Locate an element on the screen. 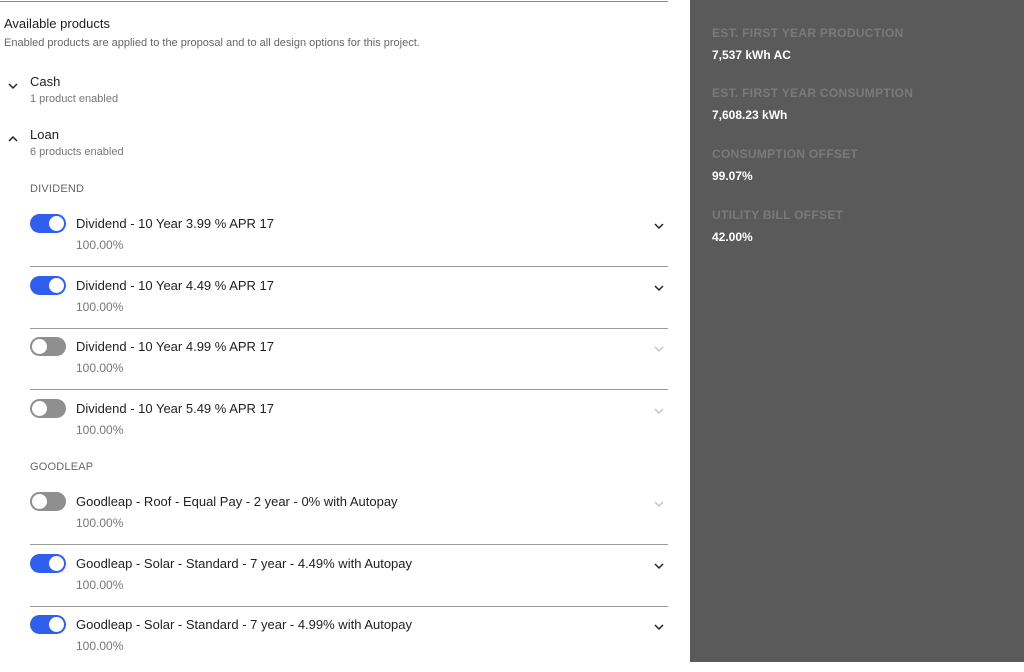 The width and height of the screenshot is (1024, 672). product-title: Dividend - 10 Year 4.99 % APR 17 is located at coordinates (175, 347).